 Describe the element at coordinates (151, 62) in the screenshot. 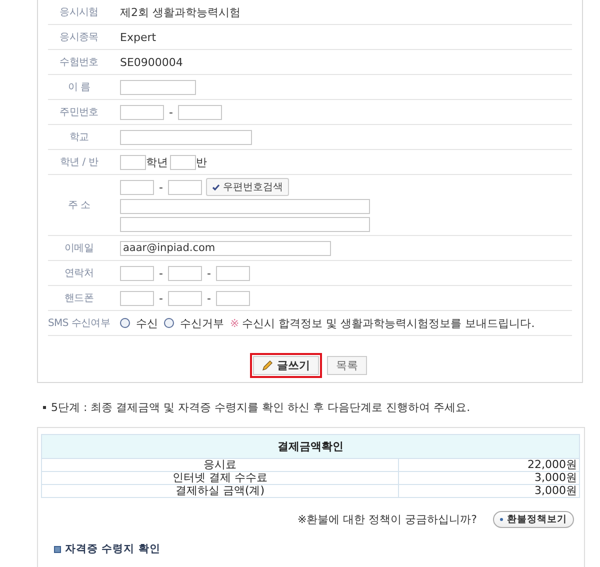

I see `field-value: SE0900004` at that location.